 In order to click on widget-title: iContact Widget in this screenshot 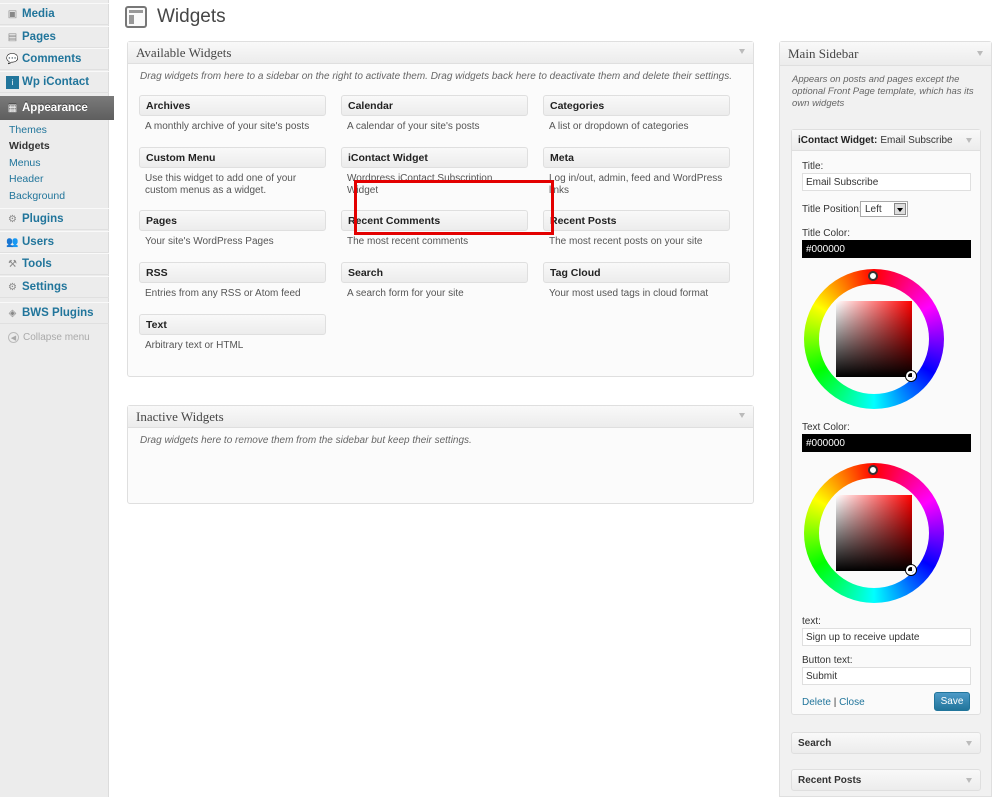, I will do `click(434, 157)`.